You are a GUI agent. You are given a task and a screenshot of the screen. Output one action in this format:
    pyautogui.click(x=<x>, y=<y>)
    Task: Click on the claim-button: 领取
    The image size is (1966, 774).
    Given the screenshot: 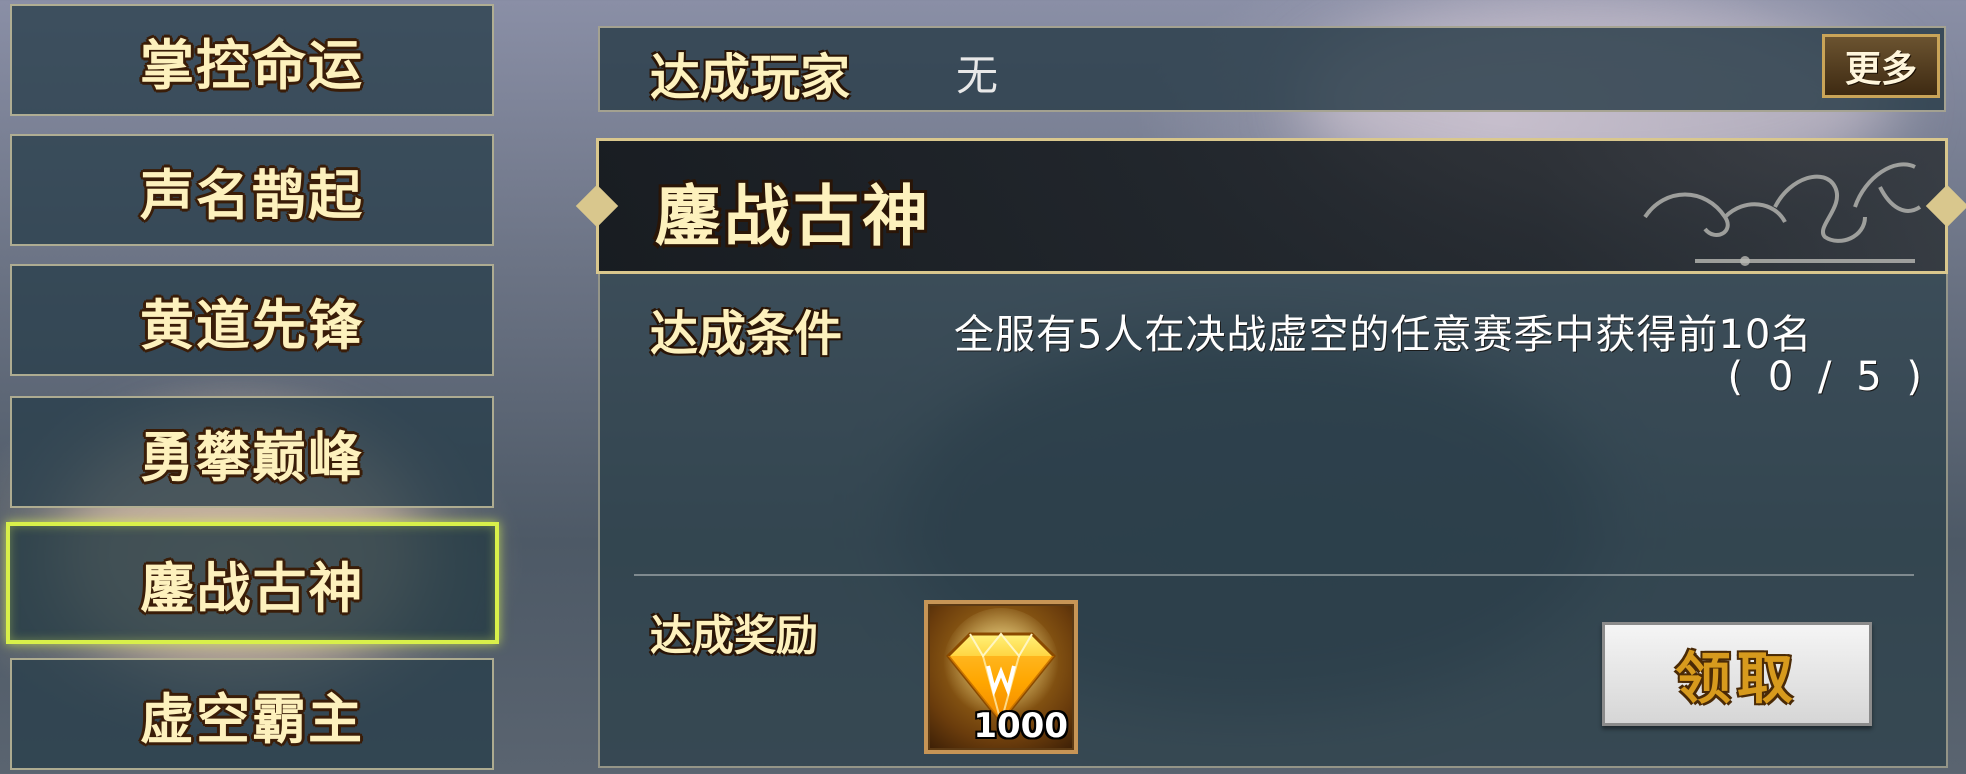 What is the action you would take?
    pyautogui.click(x=1737, y=674)
    